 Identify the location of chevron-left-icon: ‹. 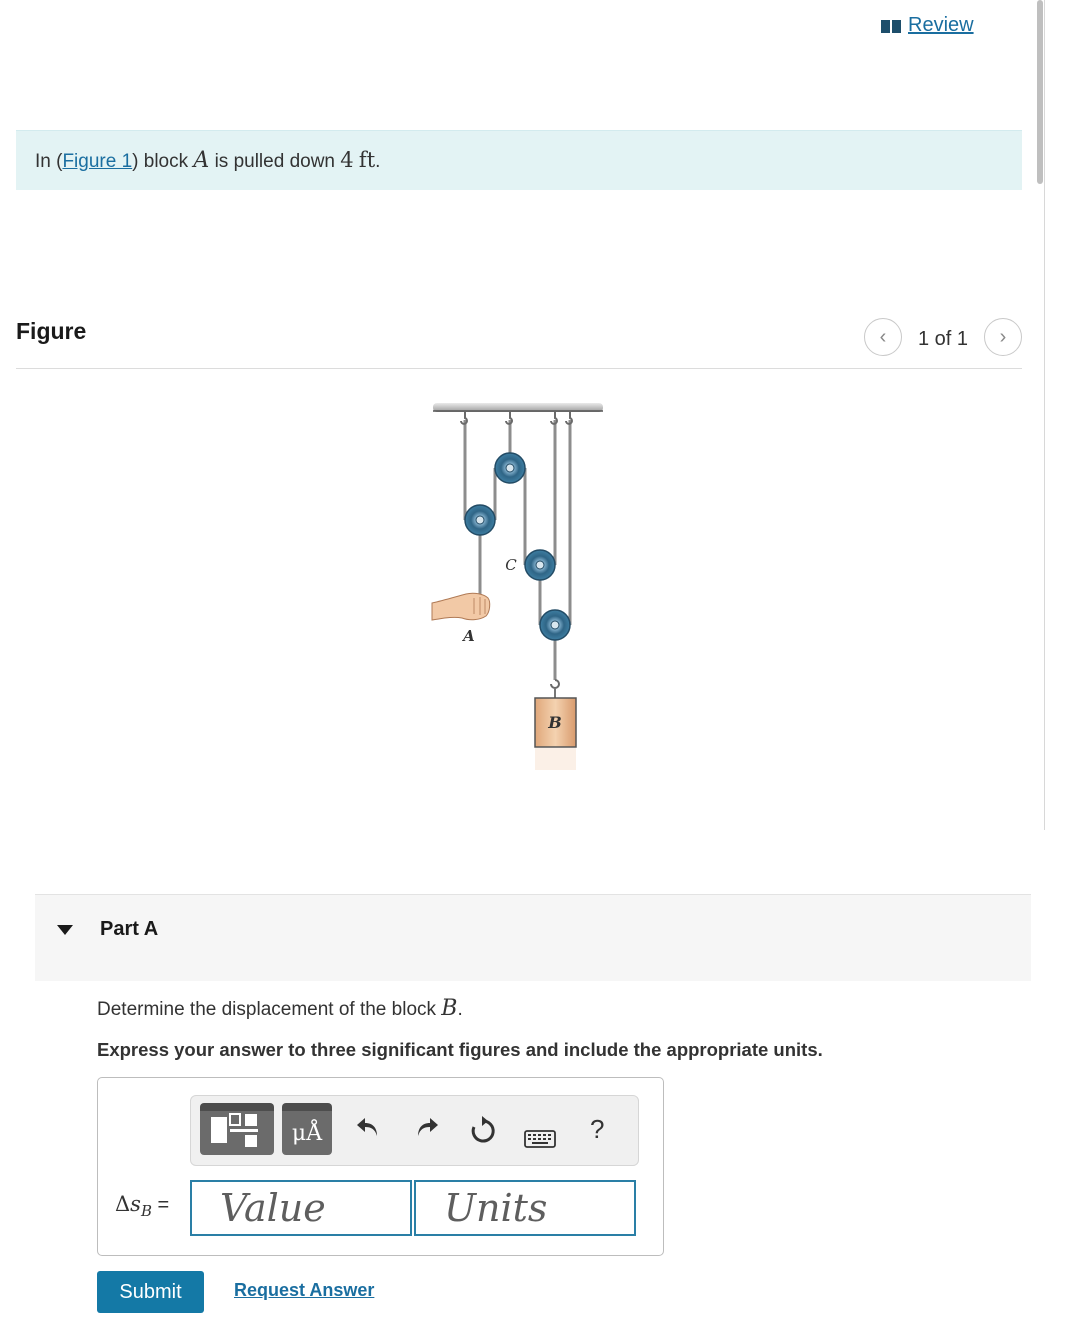
(883, 336).